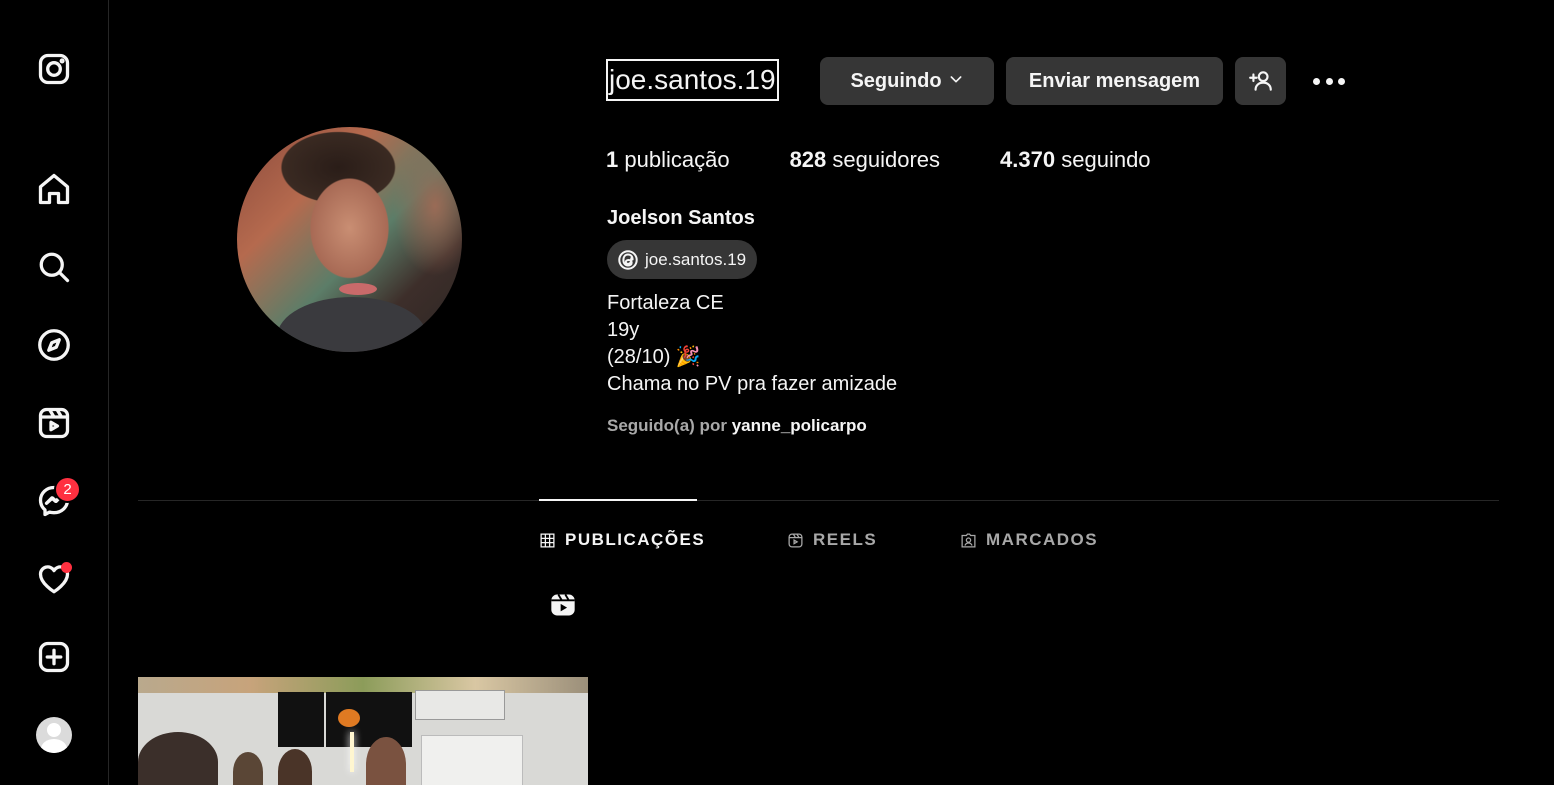 Image resolution: width=1554 pixels, height=785 pixels. Describe the element at coordinates (667, 425) in the screenshot. I see `followed-by-prefix: Seguido(a) por` at that location.